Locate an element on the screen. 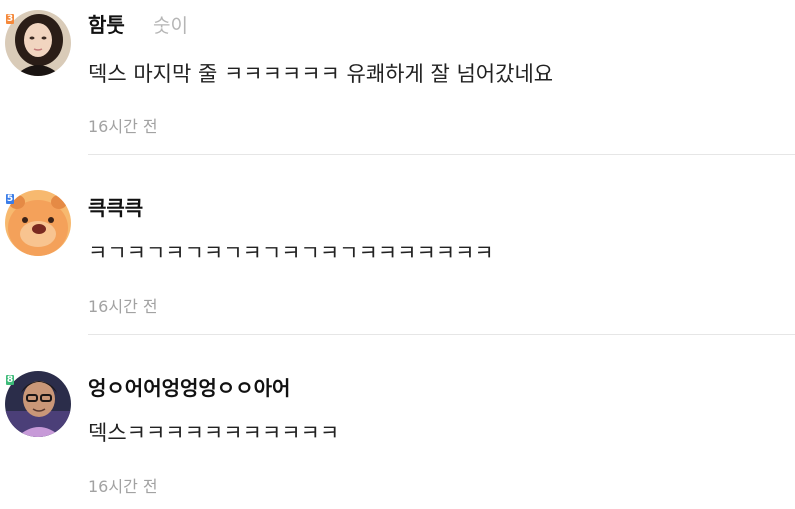 The width and height of the screenshot is (795, 509). user-avatar is located at coordinates (38, 404).